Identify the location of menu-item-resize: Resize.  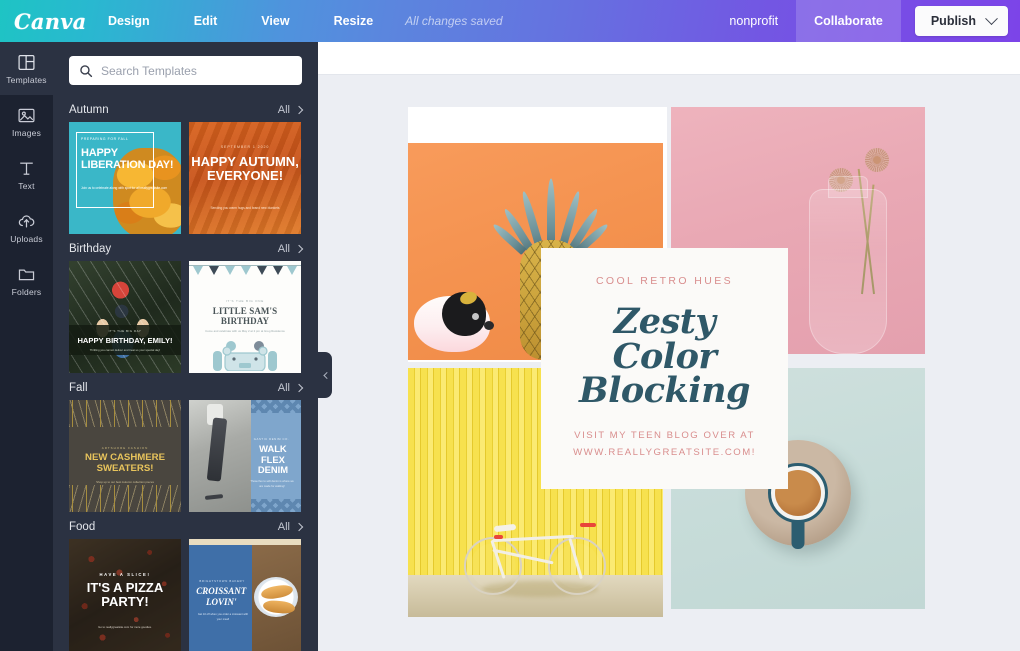
(354, 21).